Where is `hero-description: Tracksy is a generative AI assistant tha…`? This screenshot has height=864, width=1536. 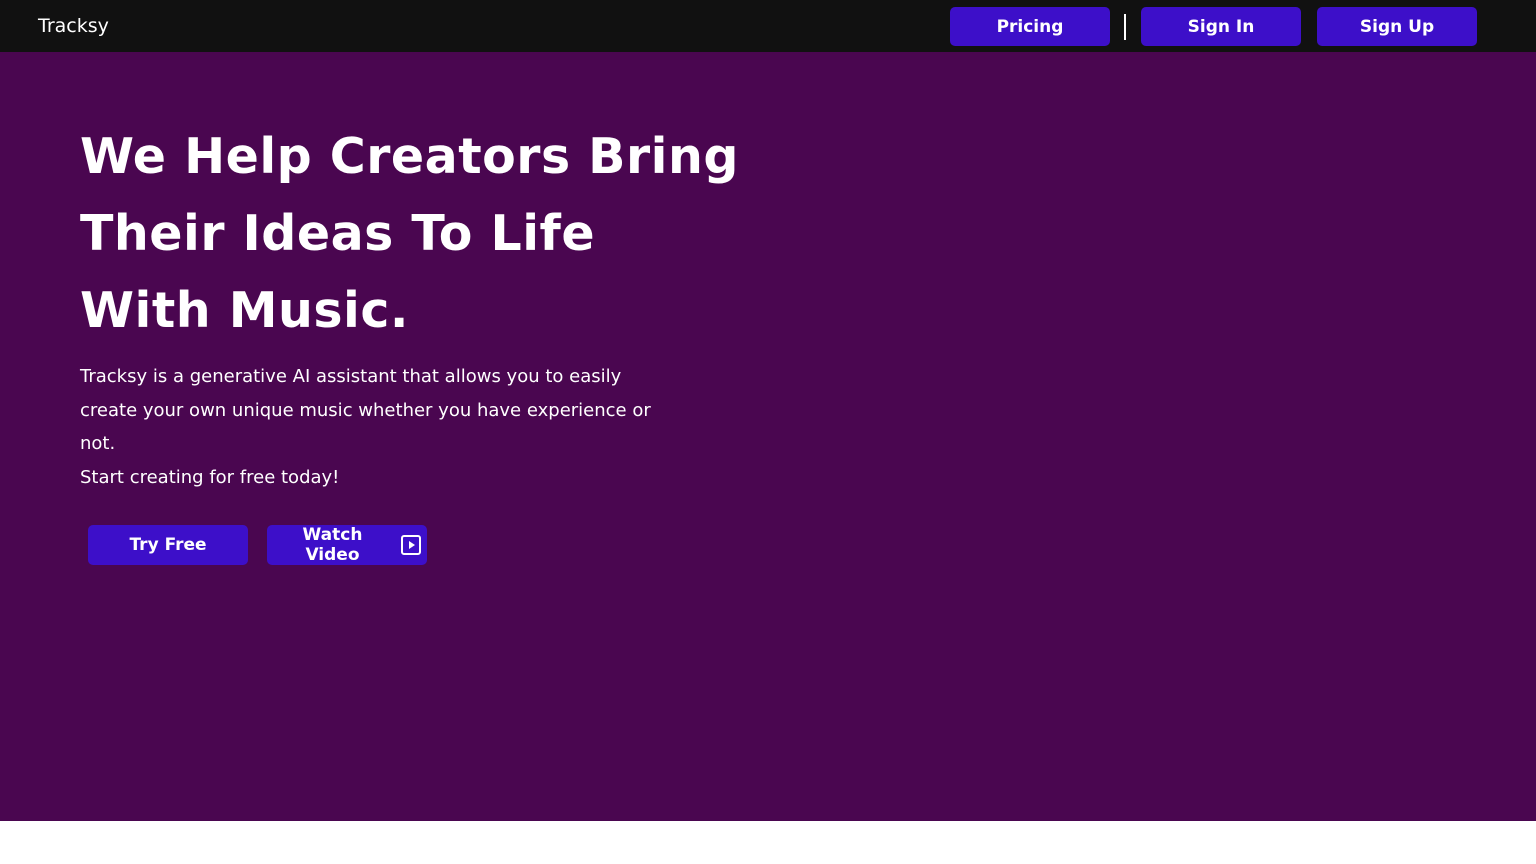
hero-description: Tracksy is a generative AI assistant tha… is located at coordinates (365, 410).